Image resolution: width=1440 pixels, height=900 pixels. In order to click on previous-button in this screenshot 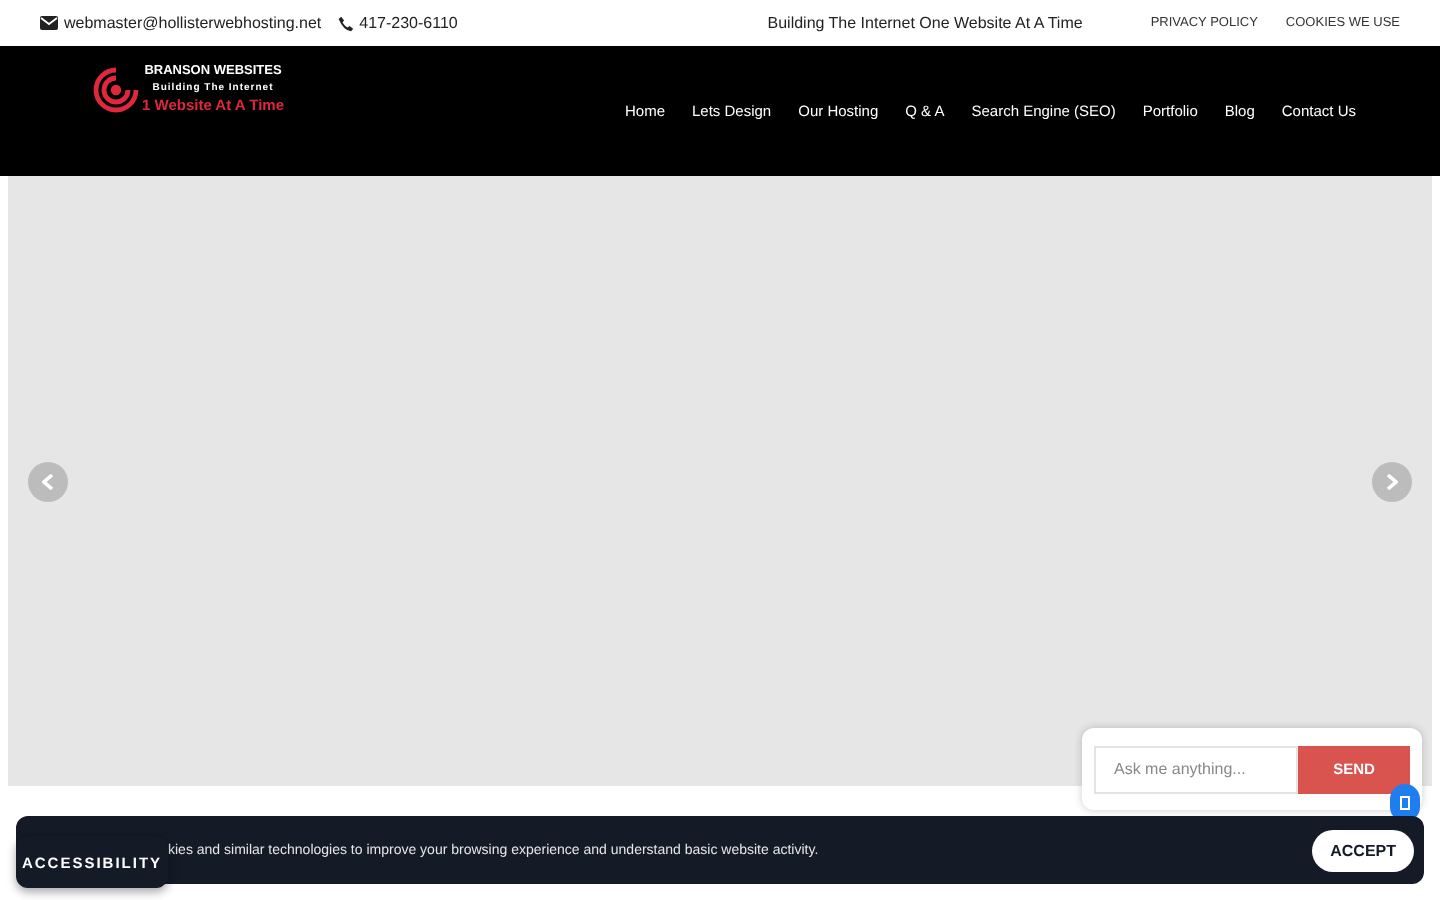, I will do `click(48, 481)`.